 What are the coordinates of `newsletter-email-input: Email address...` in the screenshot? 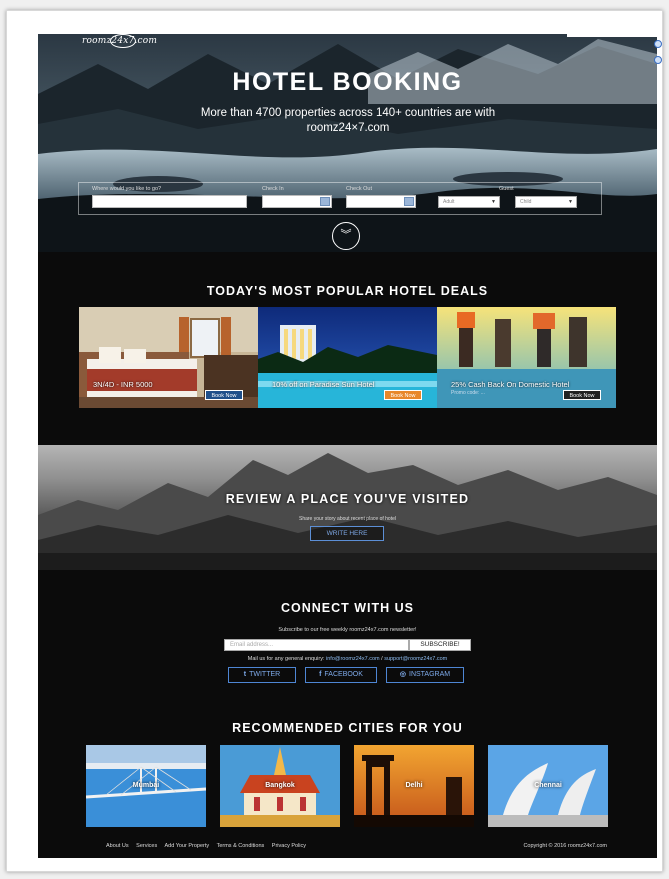 It's located at (316, 645).